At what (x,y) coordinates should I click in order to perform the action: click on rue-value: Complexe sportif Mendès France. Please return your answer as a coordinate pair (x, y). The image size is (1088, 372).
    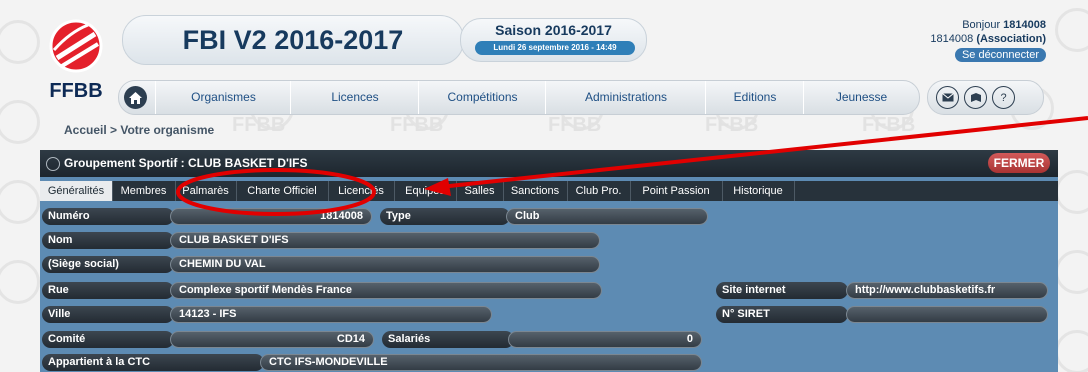
    Looking at the image, I should click on (386, 290).